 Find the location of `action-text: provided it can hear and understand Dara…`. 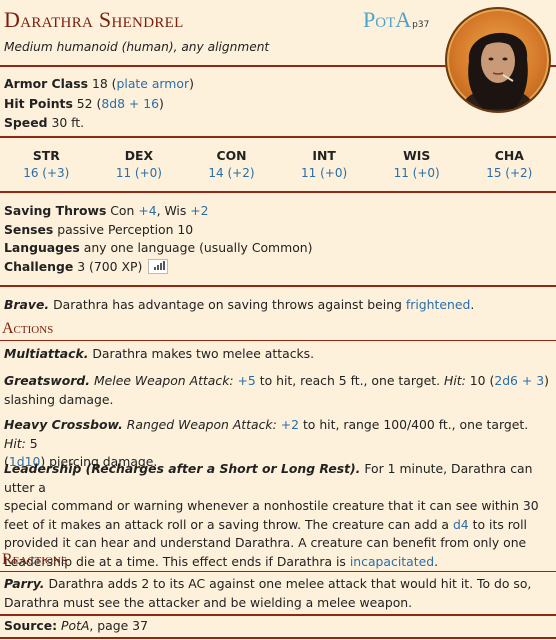

action-text: provided it can hear and understand Dara… is located at coordinates (265, 543).